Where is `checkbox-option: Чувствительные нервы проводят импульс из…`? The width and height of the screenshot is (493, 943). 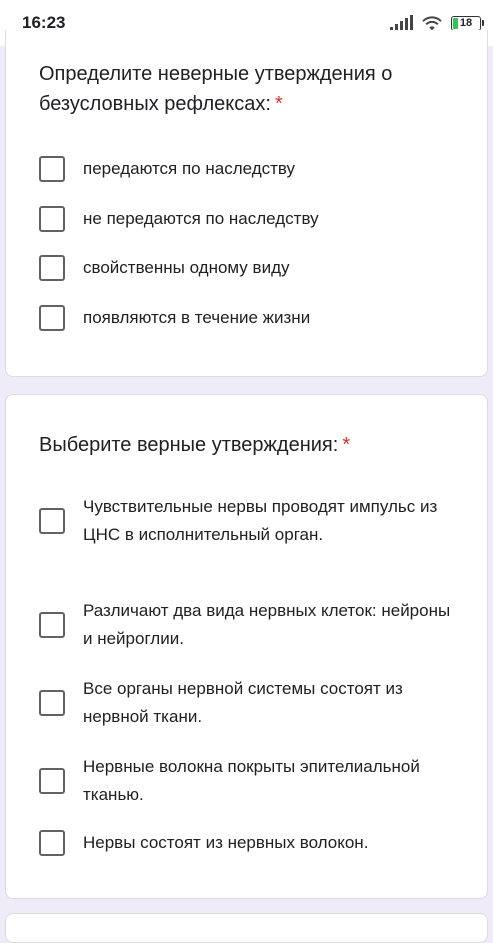 checkbox-option: Чувствительные нервы проводят импульс из… is located at coordinates (254, 521).